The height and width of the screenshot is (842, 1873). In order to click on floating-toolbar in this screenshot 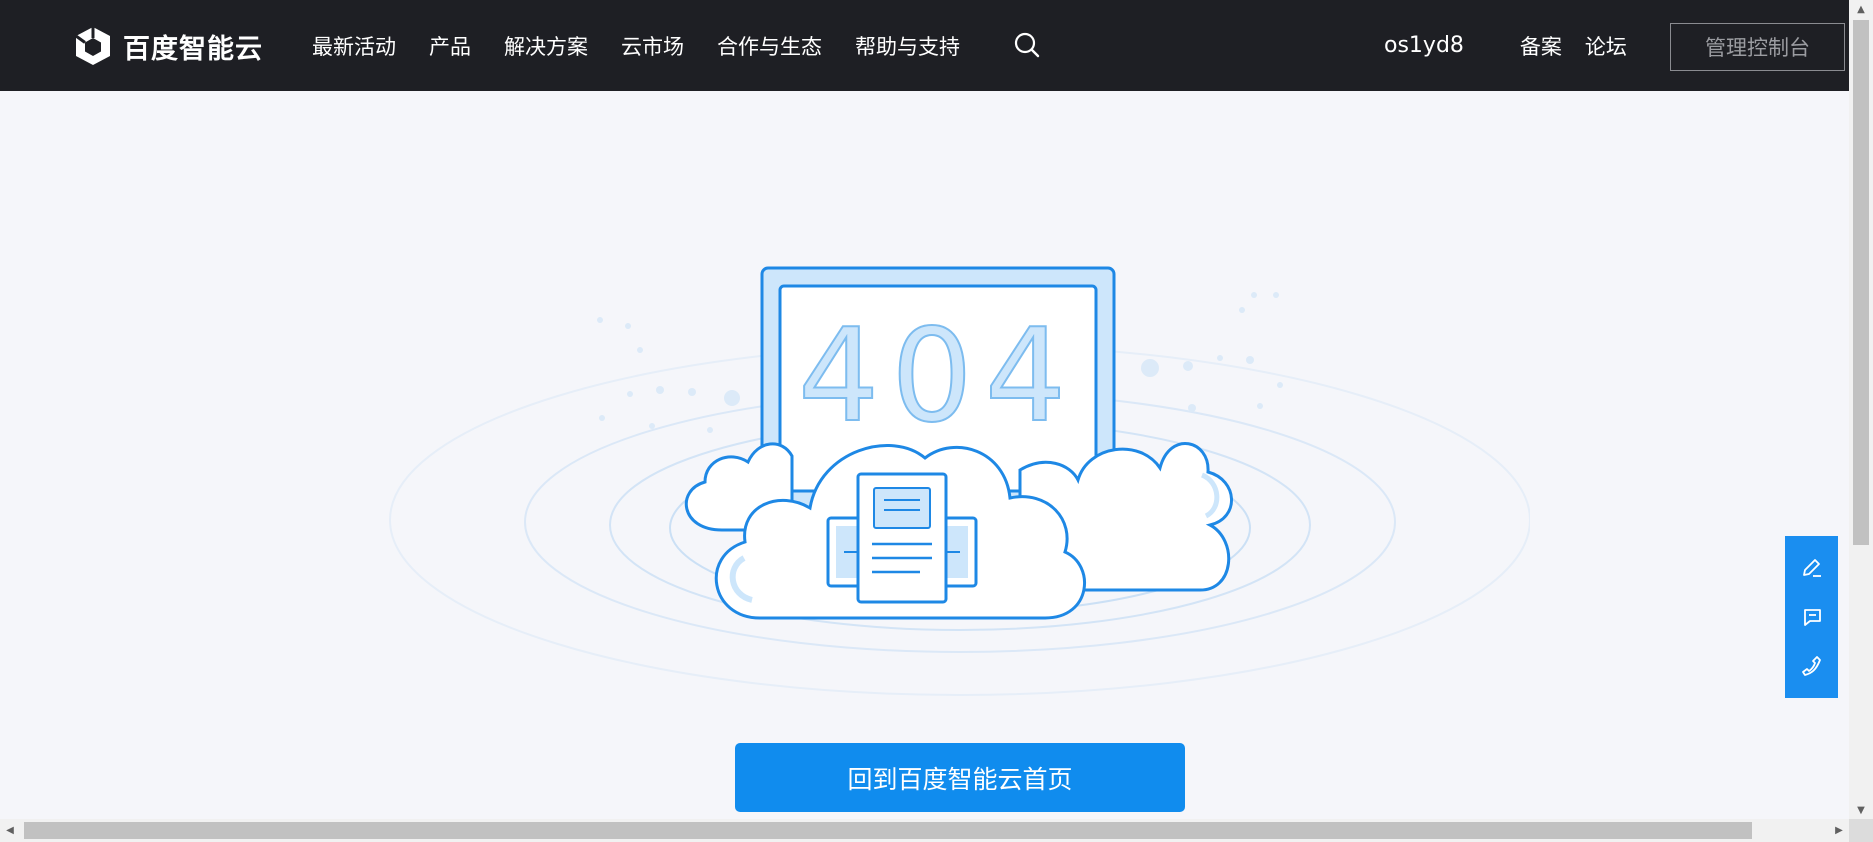, I will do `click(1811, 617)`.